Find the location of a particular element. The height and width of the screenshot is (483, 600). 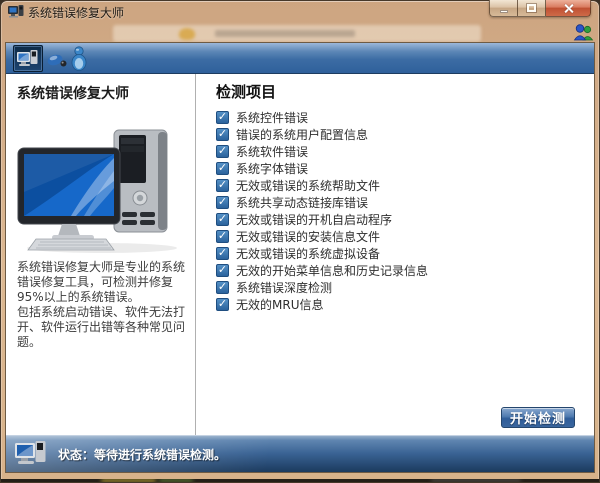

toolbar is located at coordinates (300, 58).